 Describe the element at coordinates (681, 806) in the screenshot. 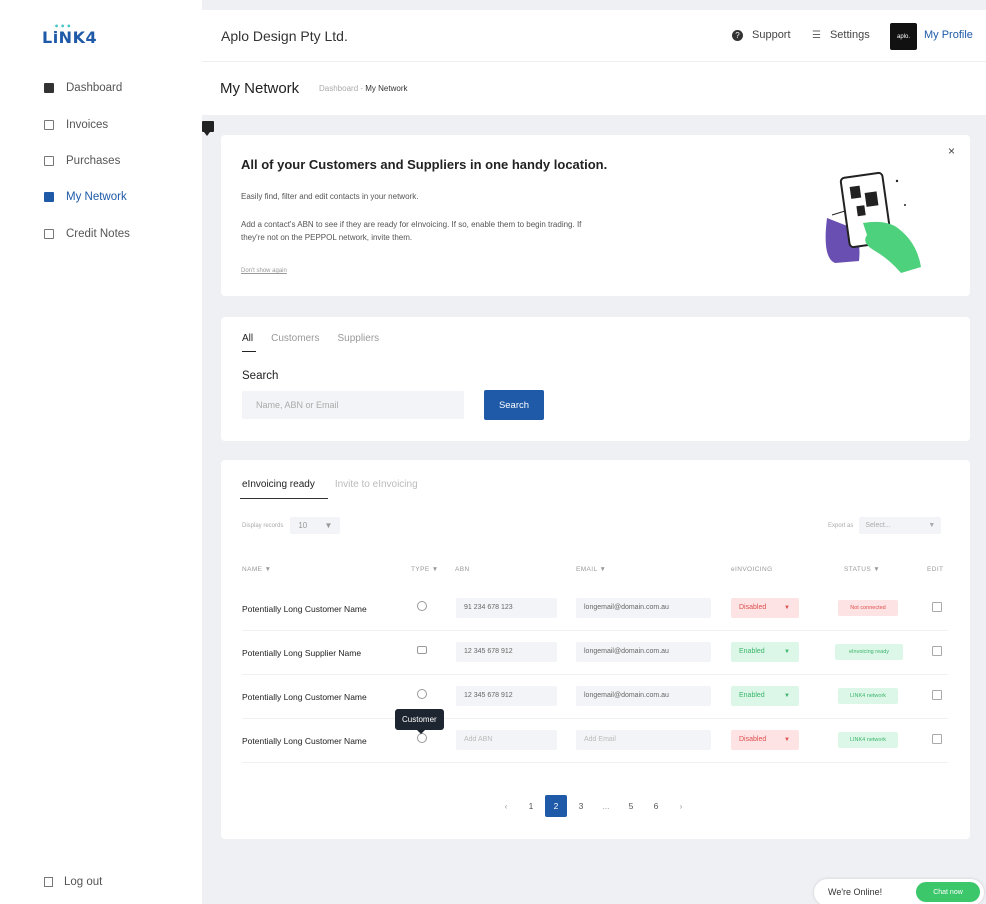

I see `next-page-button: ›` at that location.